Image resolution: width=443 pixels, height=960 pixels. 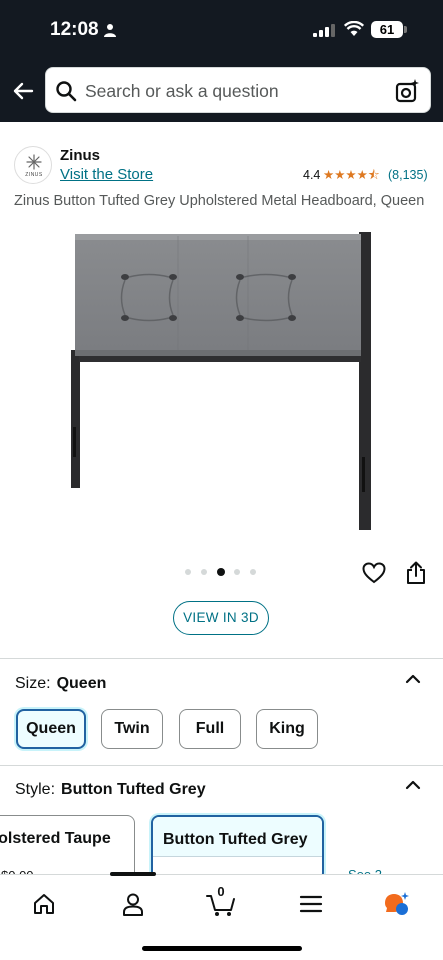 I want to click on carousel-dot-active, so click(x=221, y=572).